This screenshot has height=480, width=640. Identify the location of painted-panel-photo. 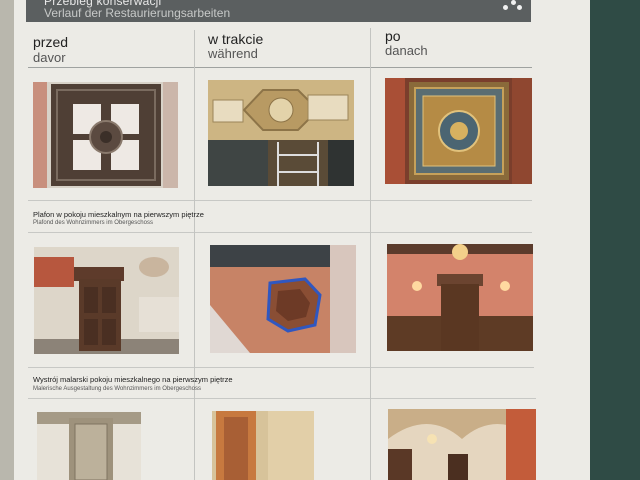
(263, 445).